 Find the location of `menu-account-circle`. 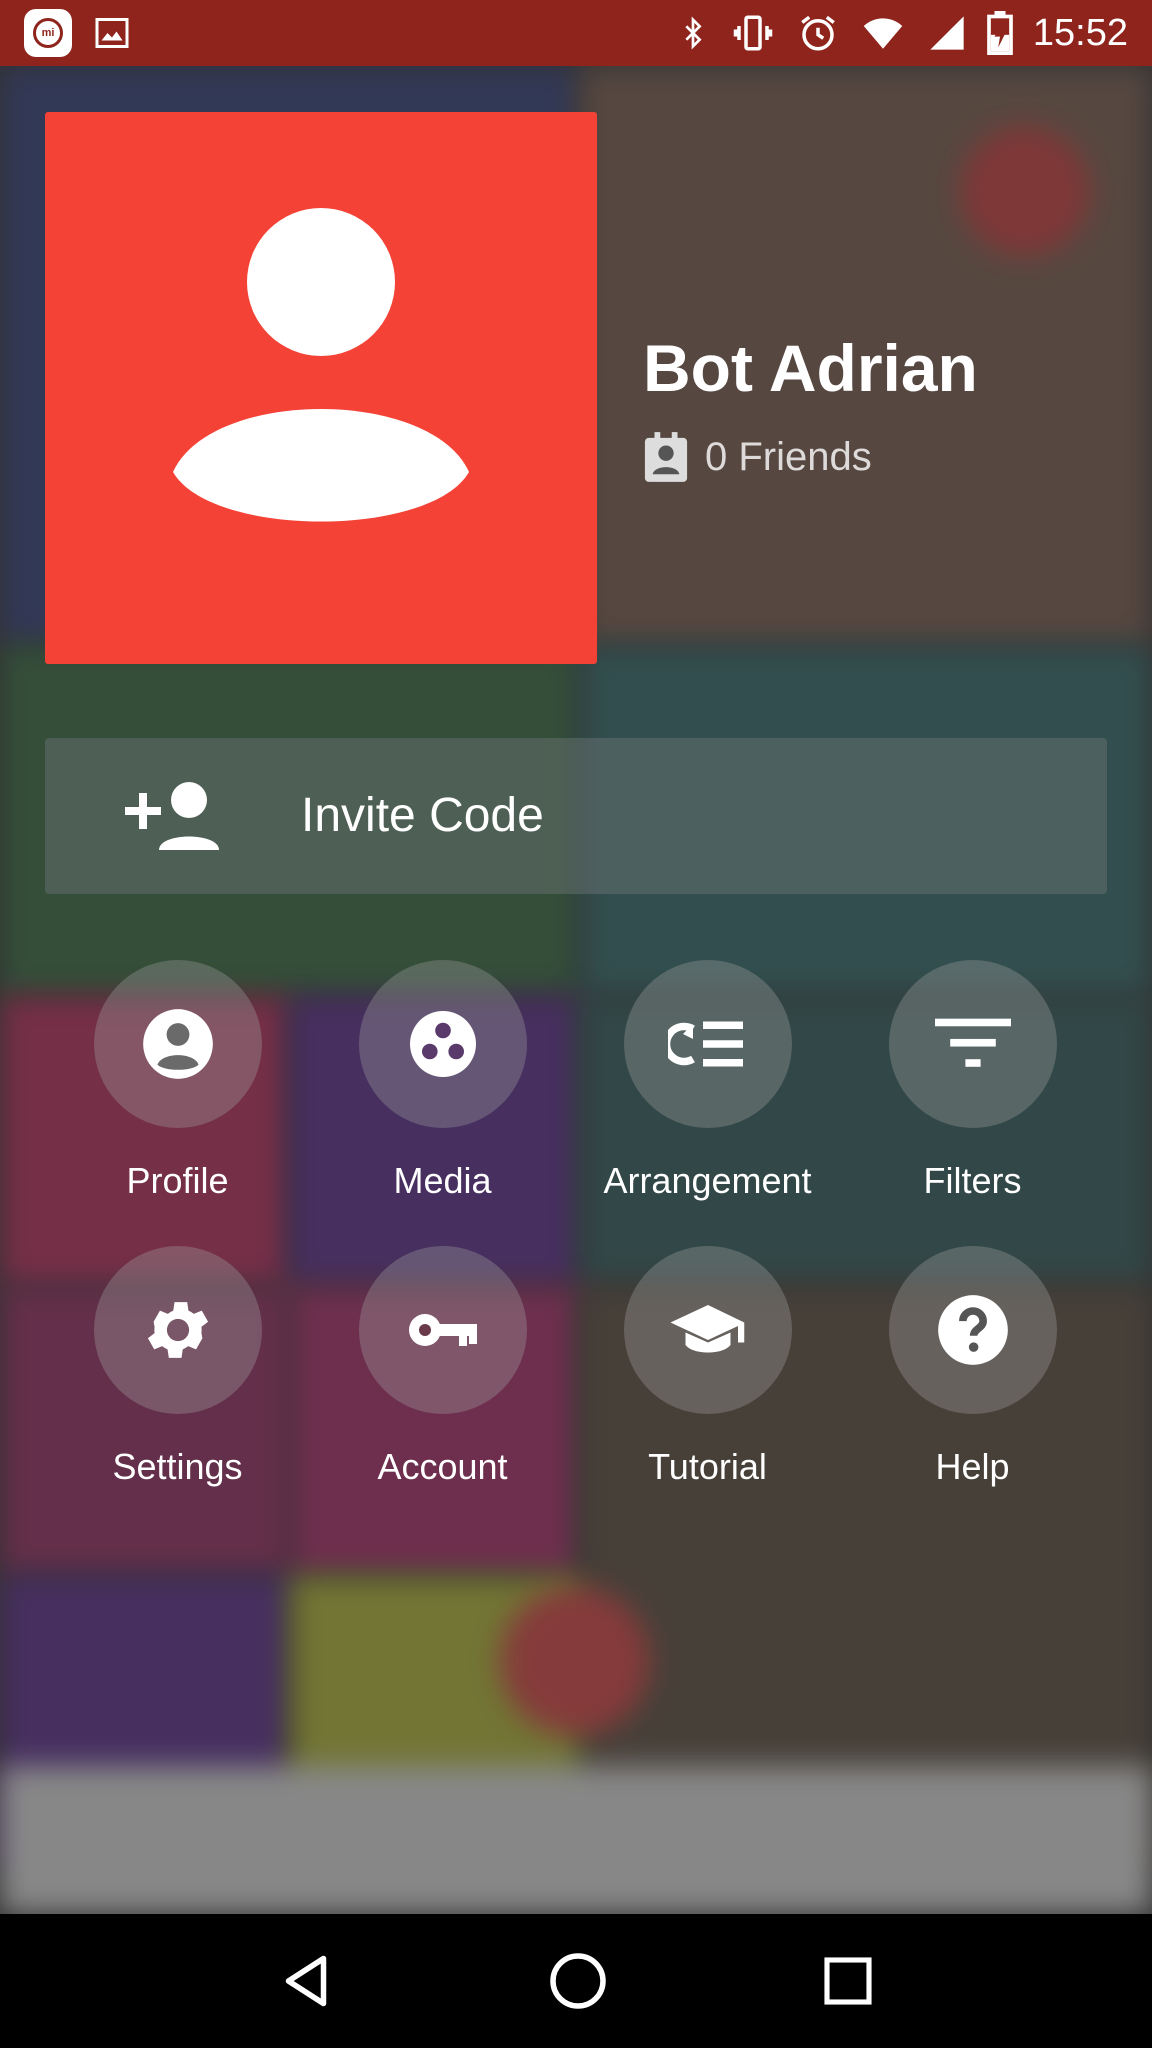

menu-account-circle is located at coordinates (442, 1330).